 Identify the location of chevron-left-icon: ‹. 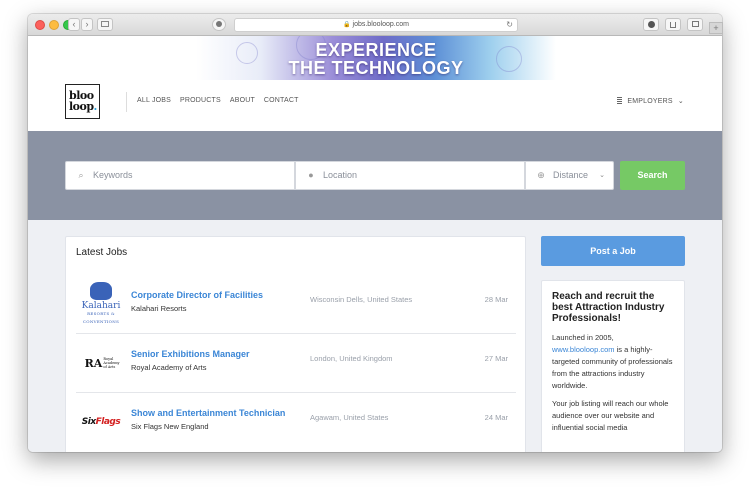
(74, 24).